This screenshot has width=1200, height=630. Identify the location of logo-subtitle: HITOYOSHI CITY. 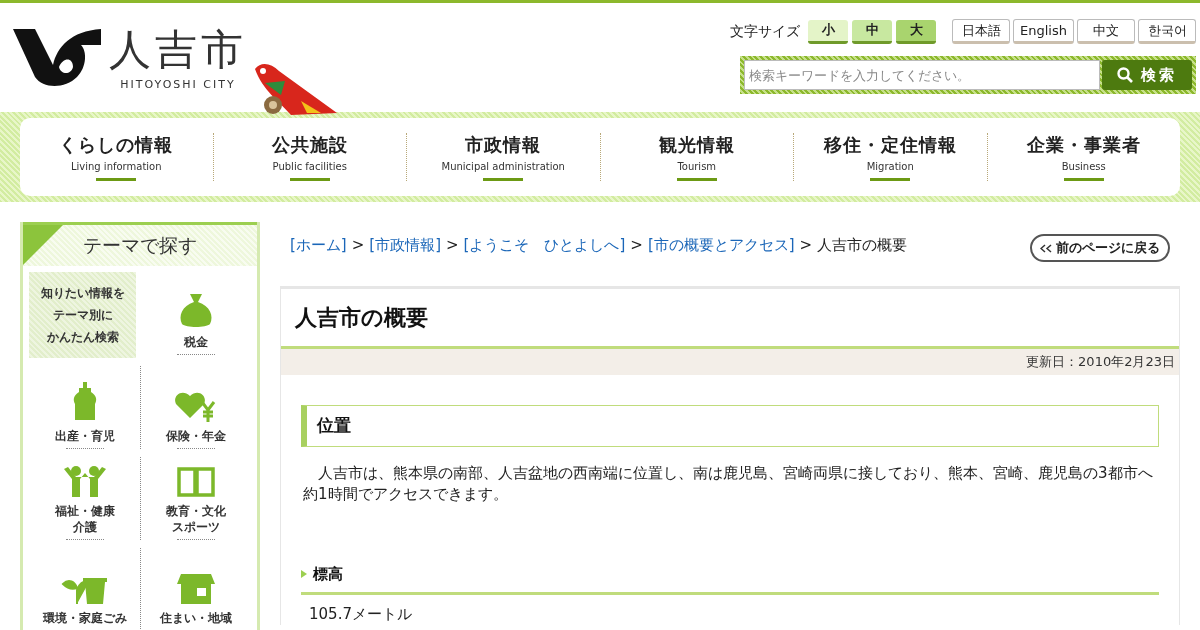
(178, 85).